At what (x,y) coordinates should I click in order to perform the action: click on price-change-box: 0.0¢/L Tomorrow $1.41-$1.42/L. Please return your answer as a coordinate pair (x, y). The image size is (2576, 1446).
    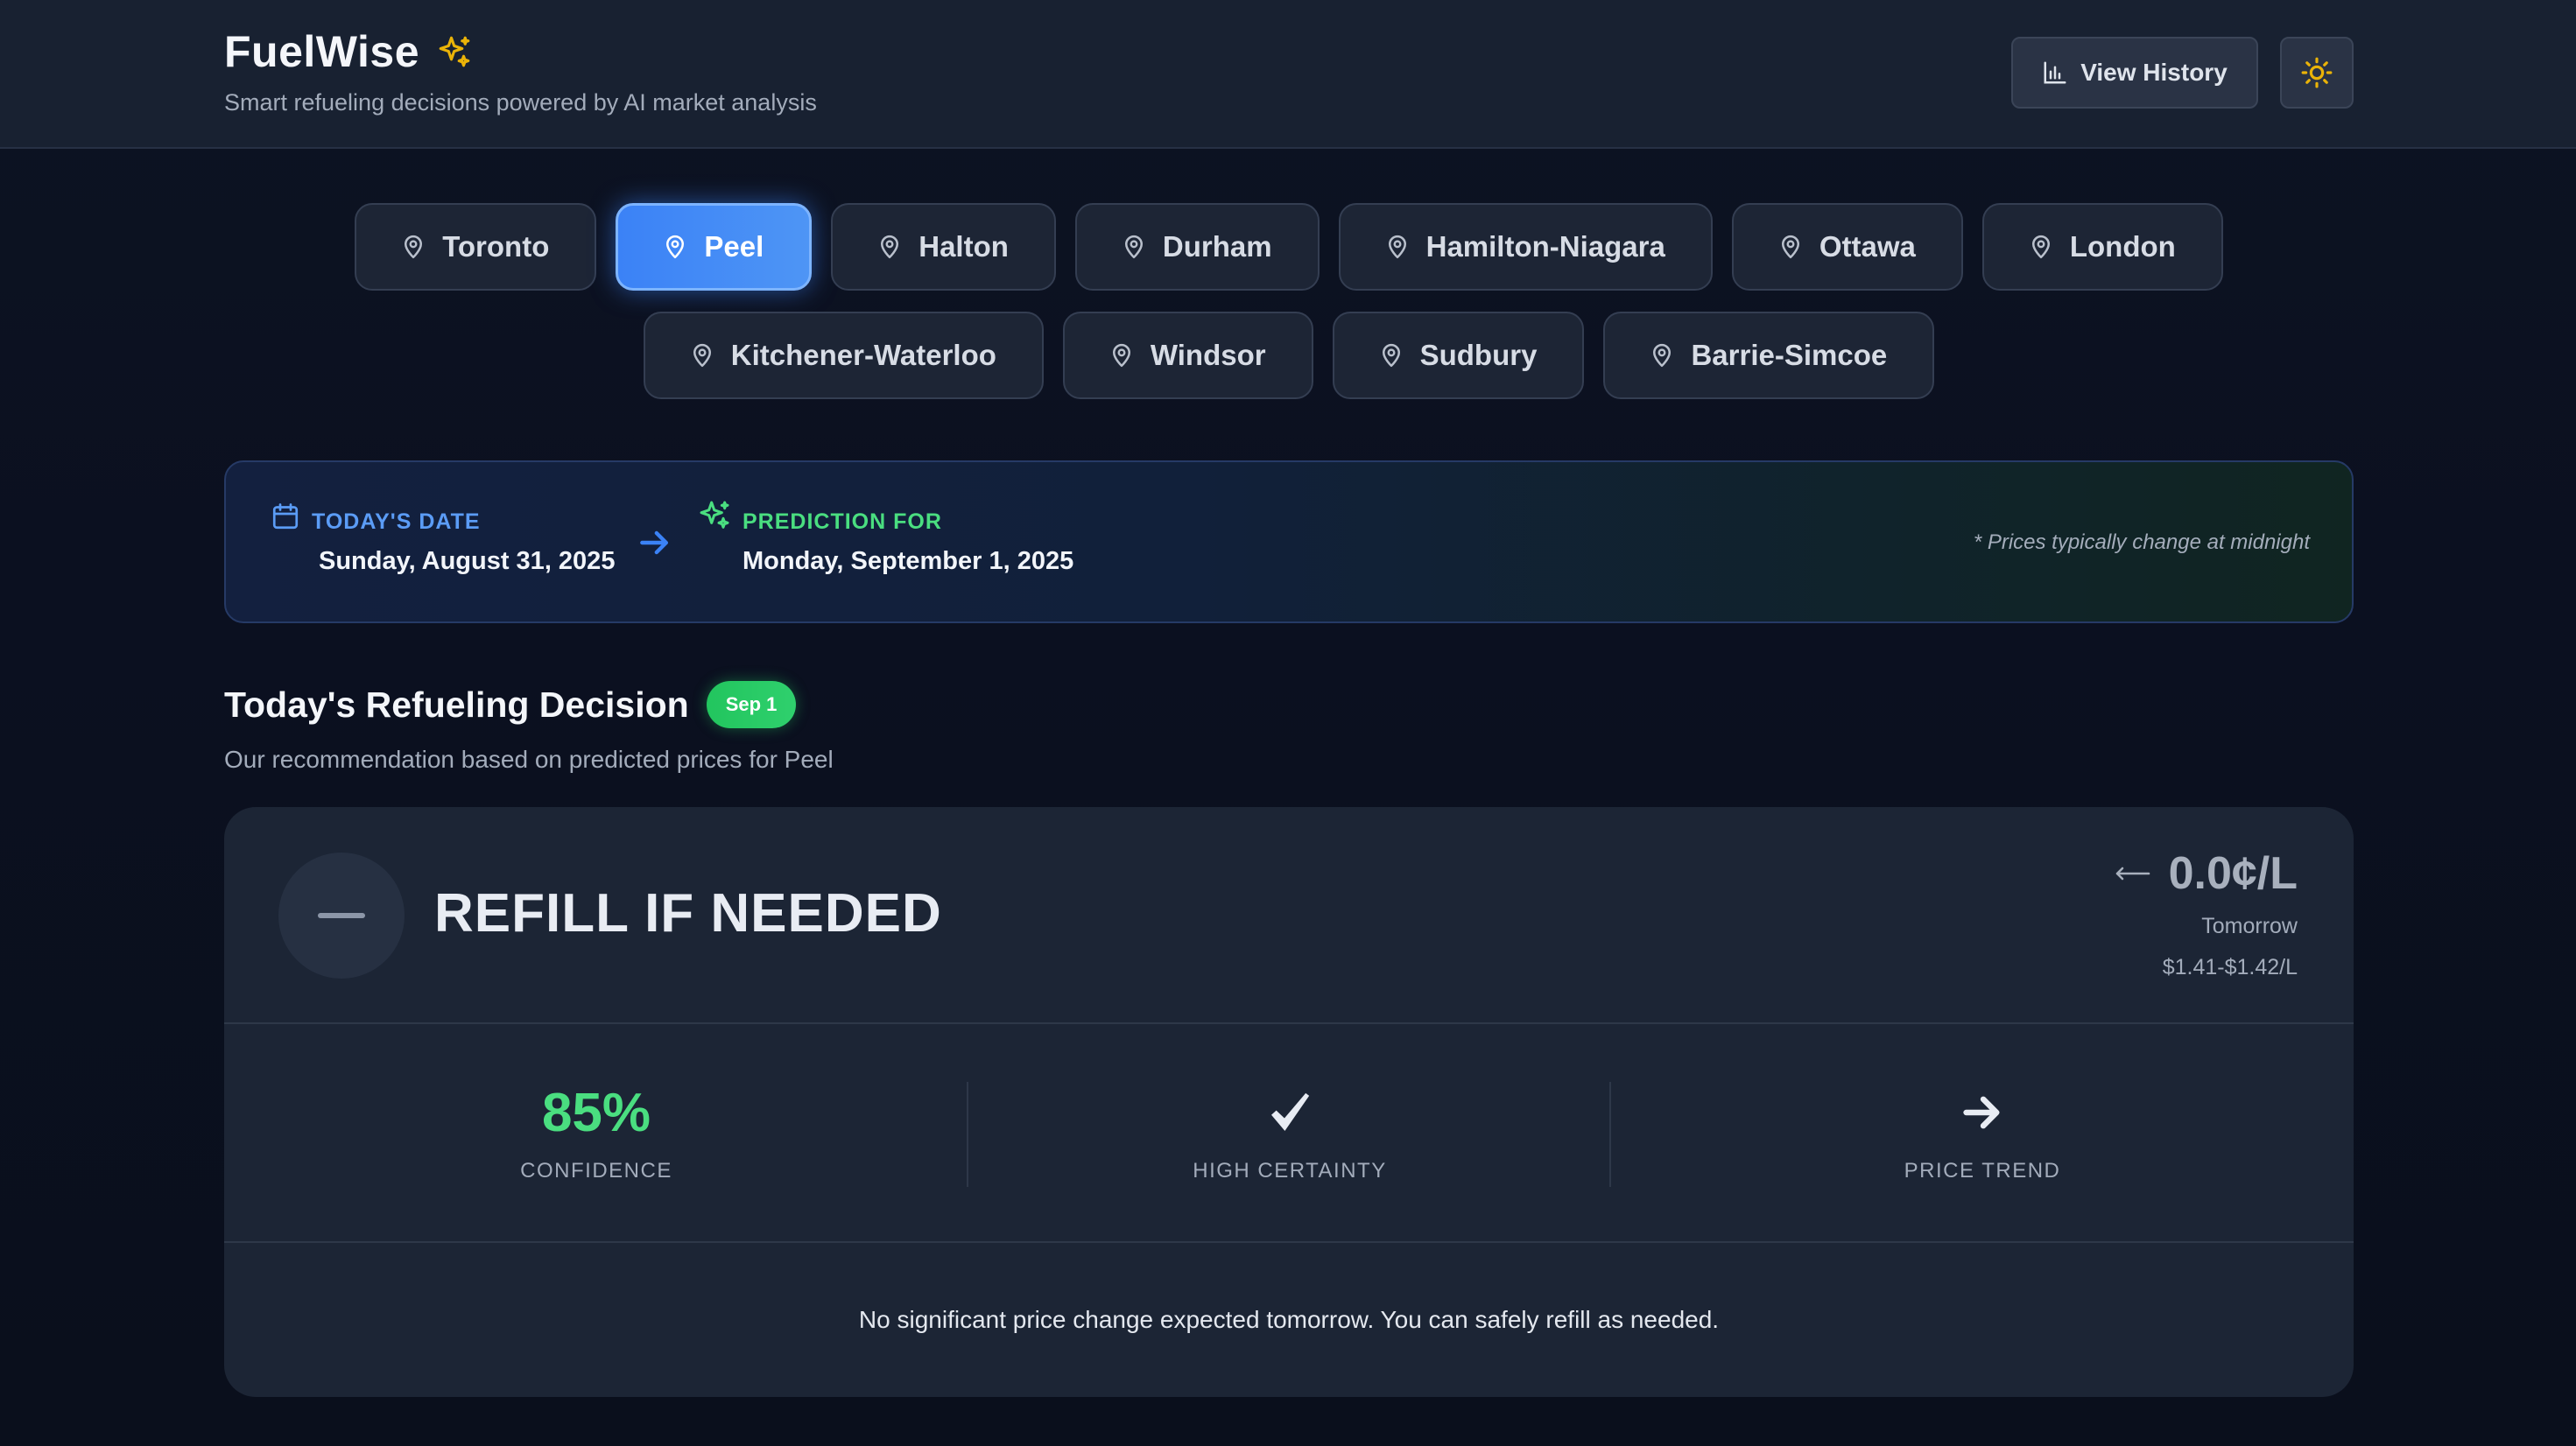
    Looking at the image, I should click on (2206, 913).